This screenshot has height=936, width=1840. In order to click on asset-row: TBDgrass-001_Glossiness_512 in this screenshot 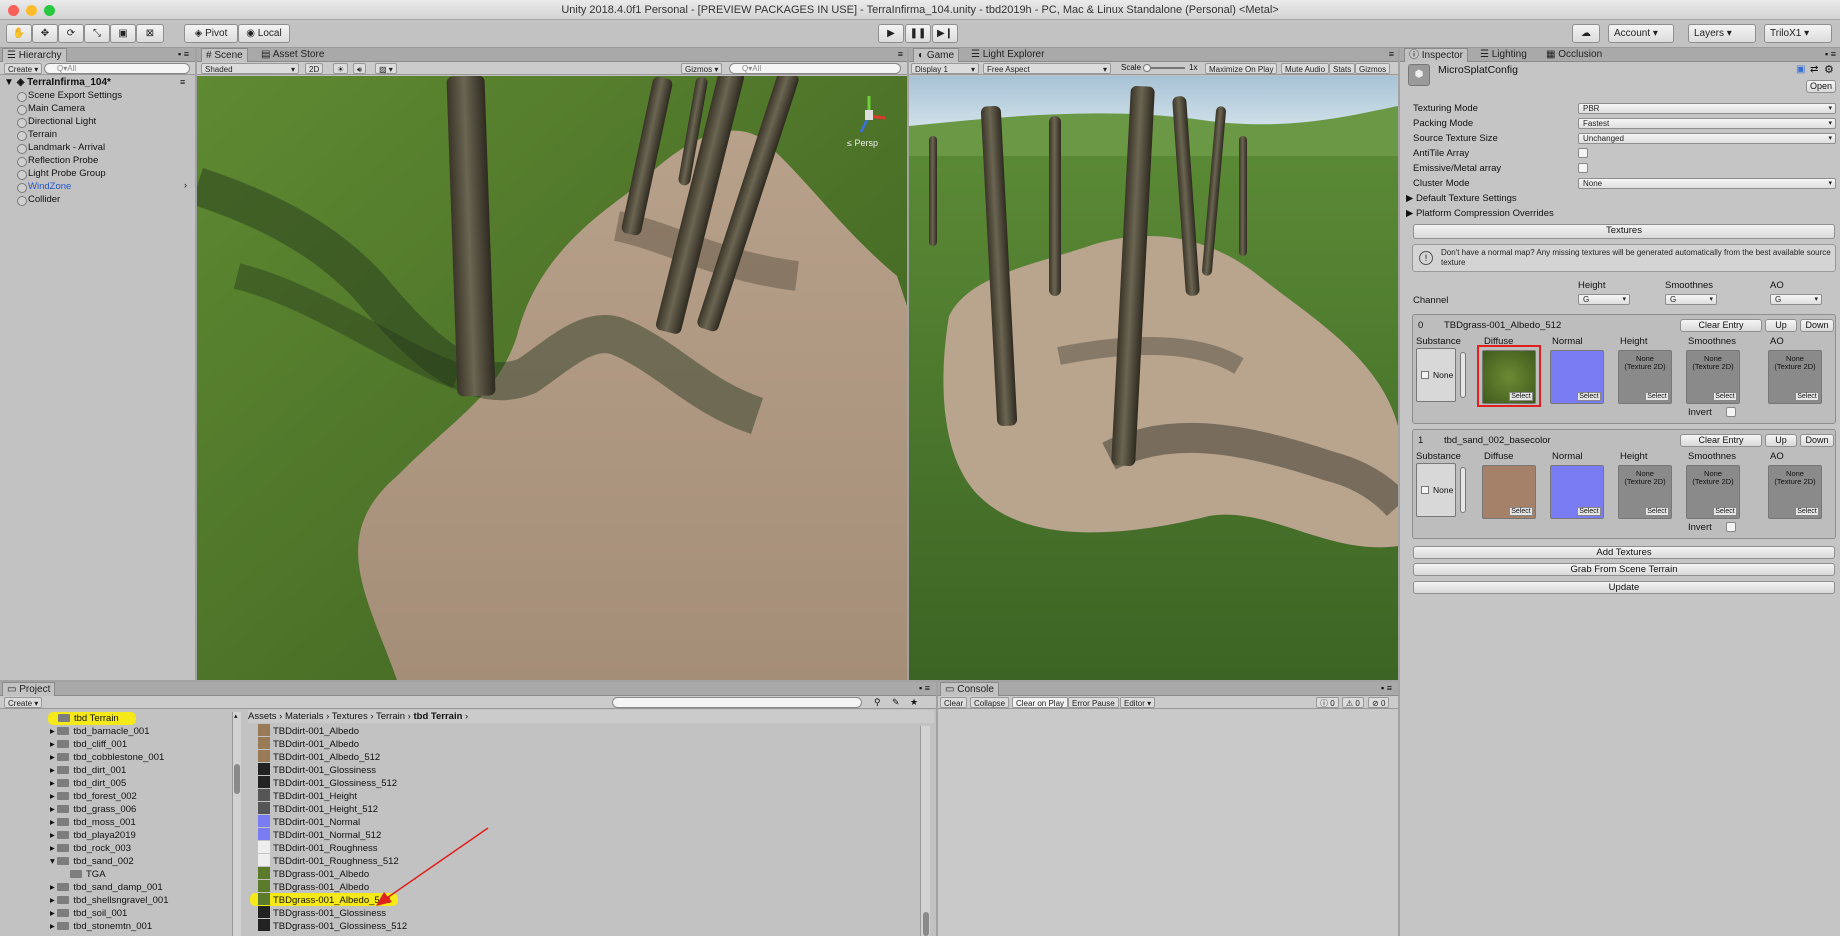, I will do `click(332, 926)`.